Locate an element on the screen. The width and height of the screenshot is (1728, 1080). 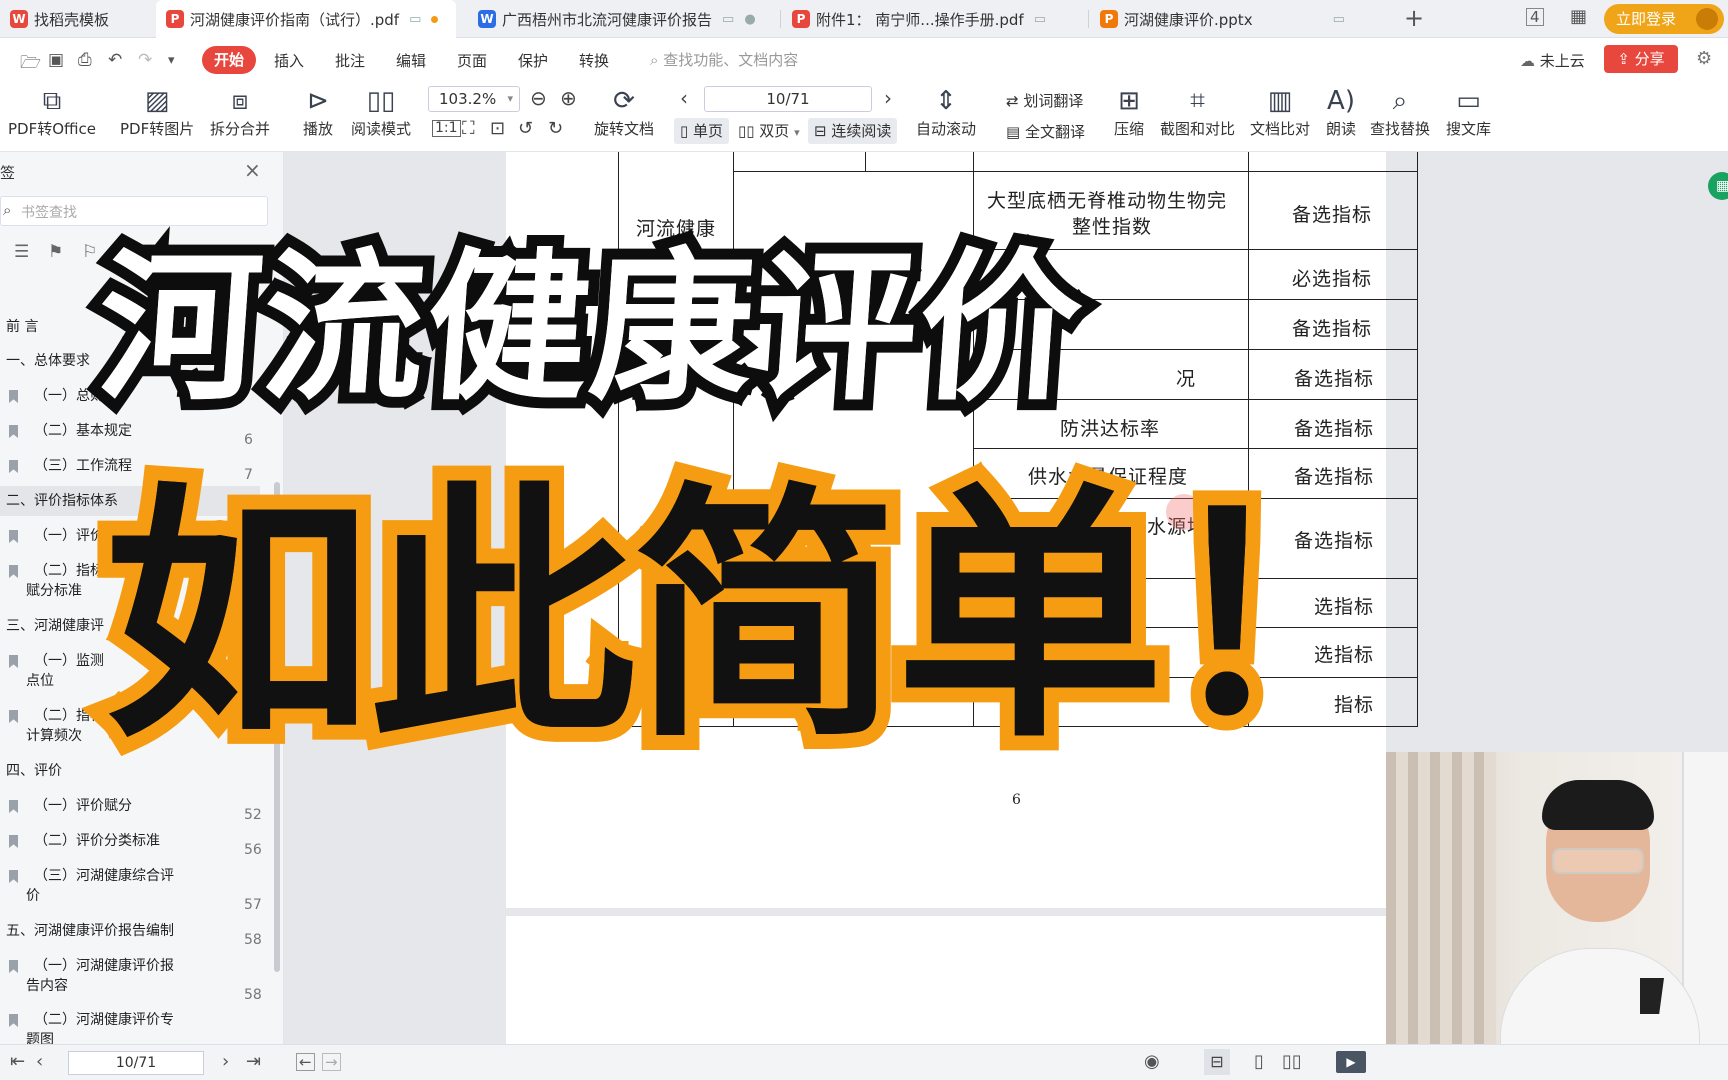
play-icon: ▶ is located at coordinates (1351, 1062).